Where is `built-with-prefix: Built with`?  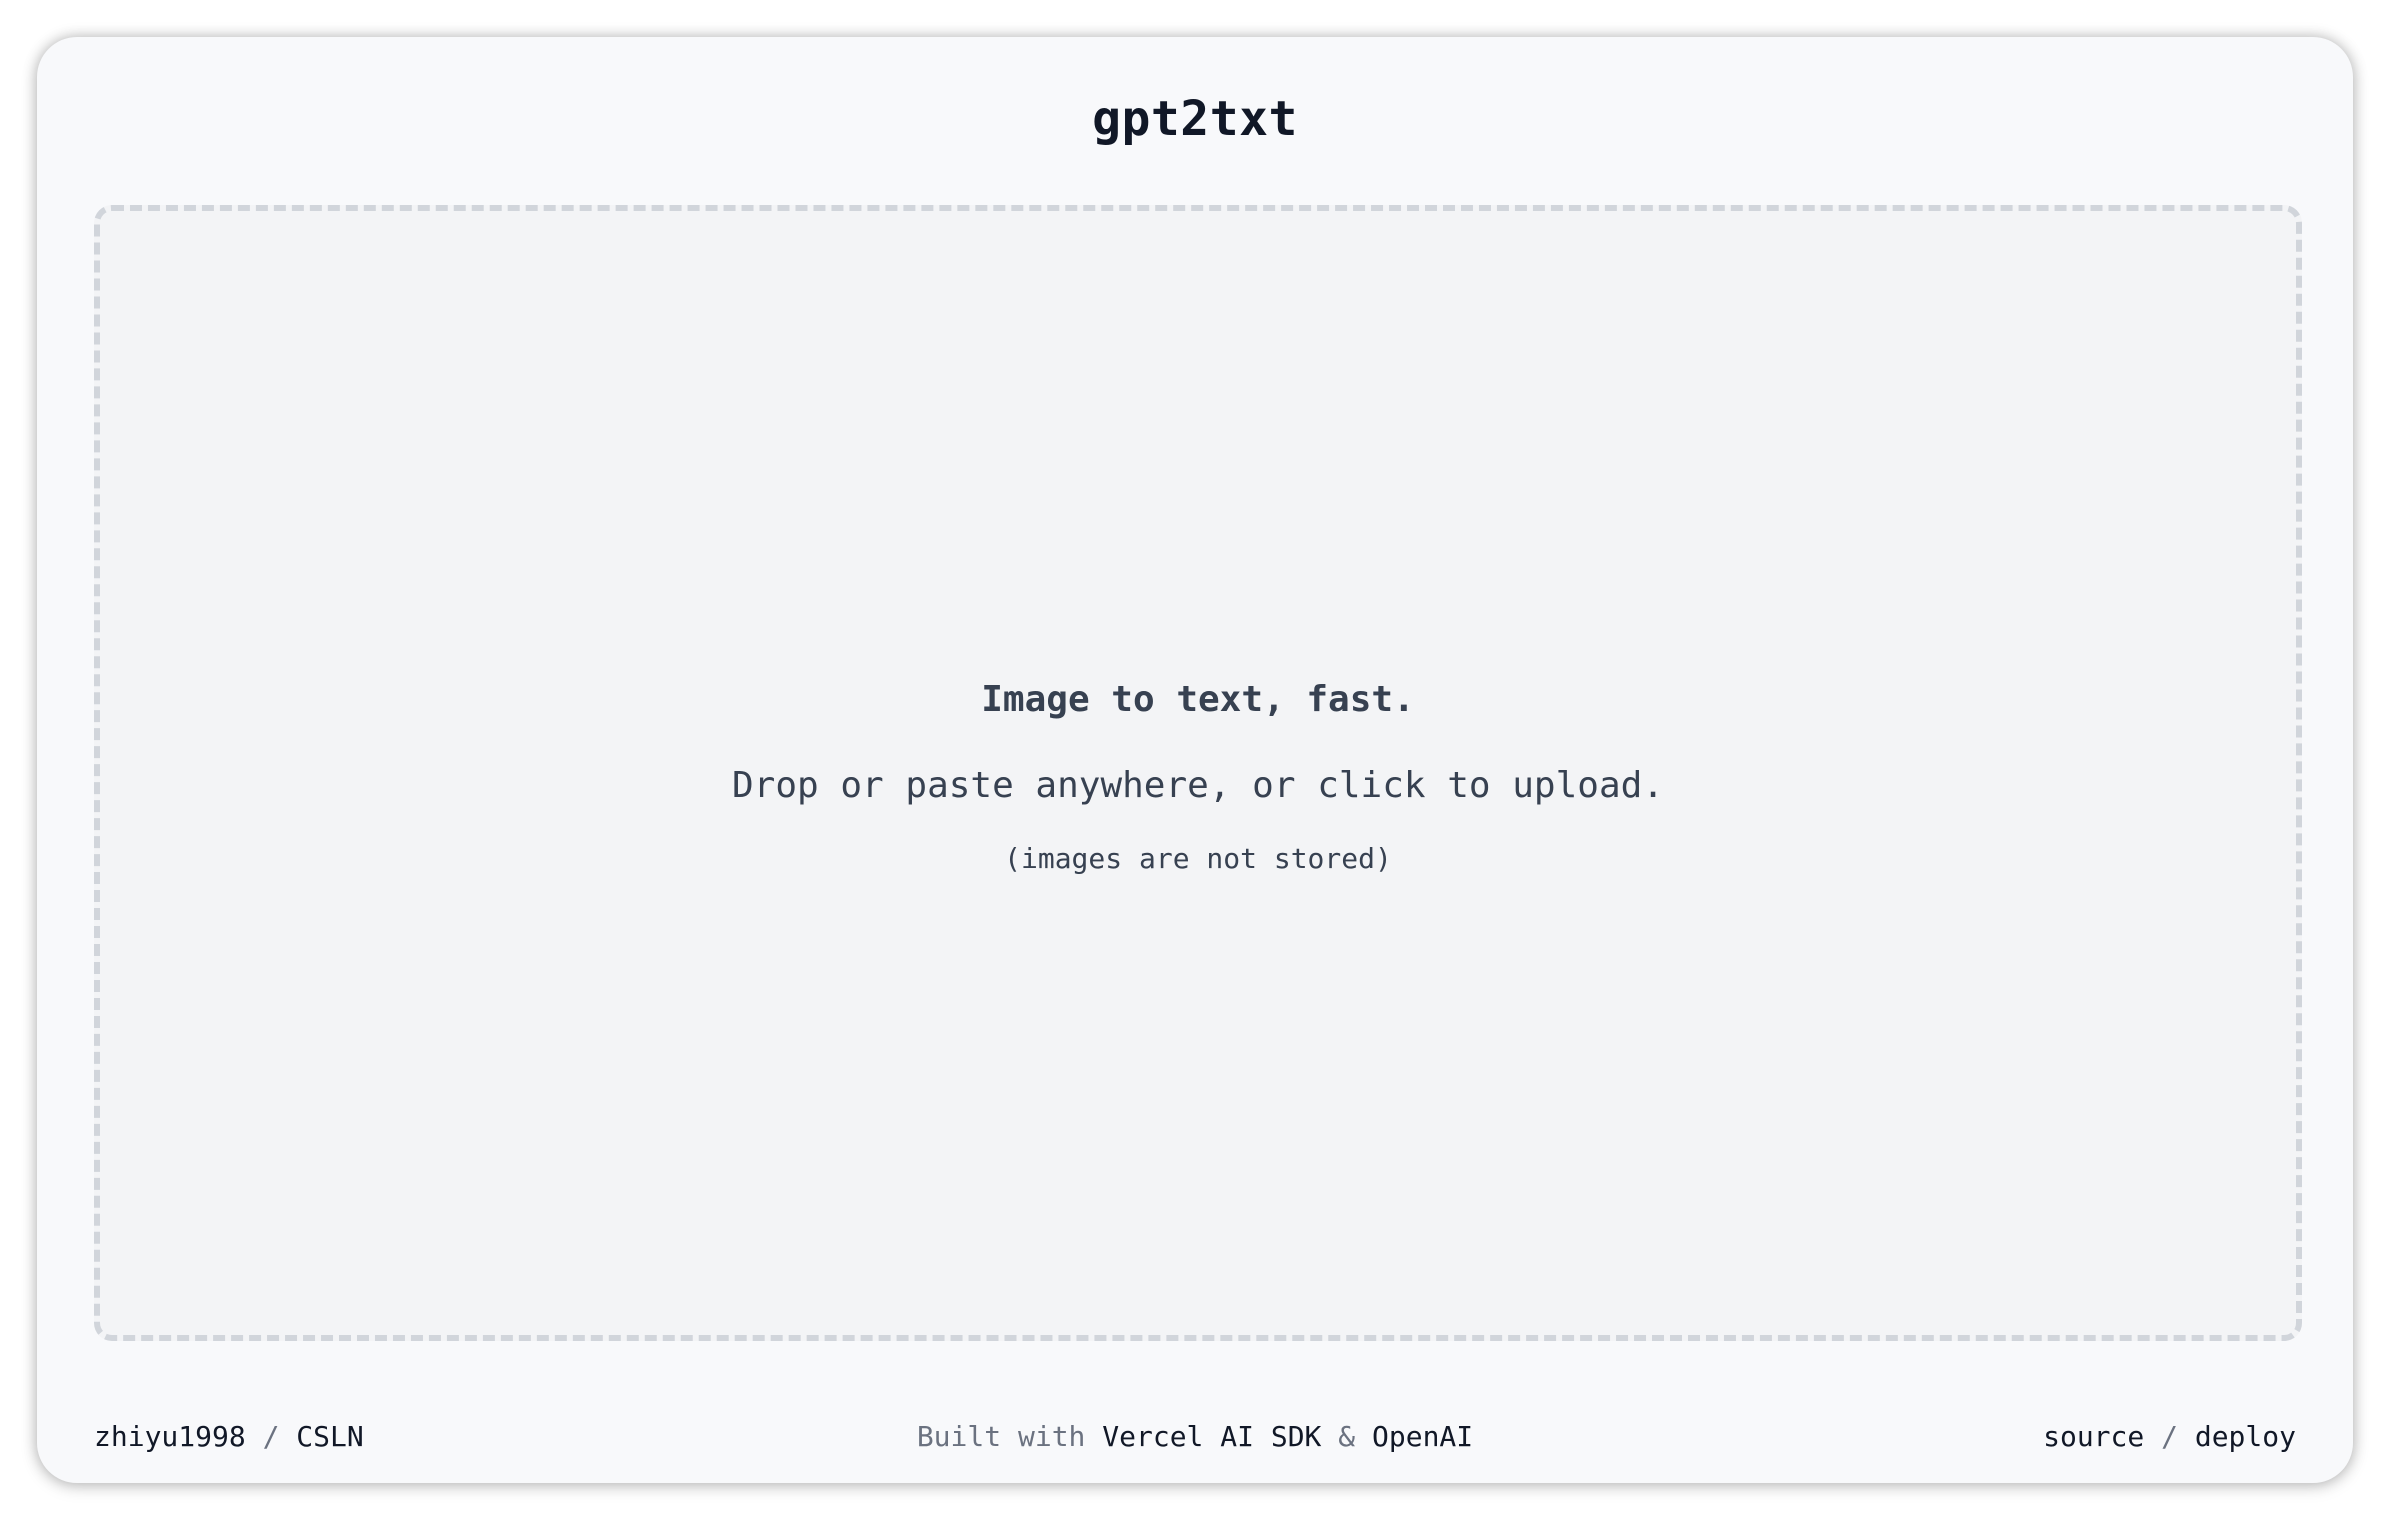 built-with-prefix: Built with is located at coordinates (1009, 1436).